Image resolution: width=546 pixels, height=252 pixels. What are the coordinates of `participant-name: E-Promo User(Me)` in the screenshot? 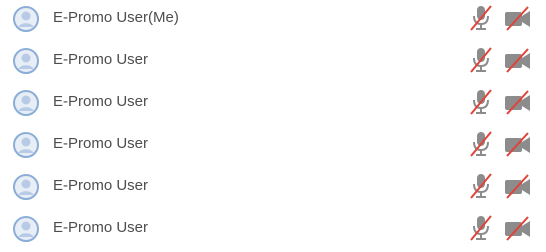 It's located at (116, 17).